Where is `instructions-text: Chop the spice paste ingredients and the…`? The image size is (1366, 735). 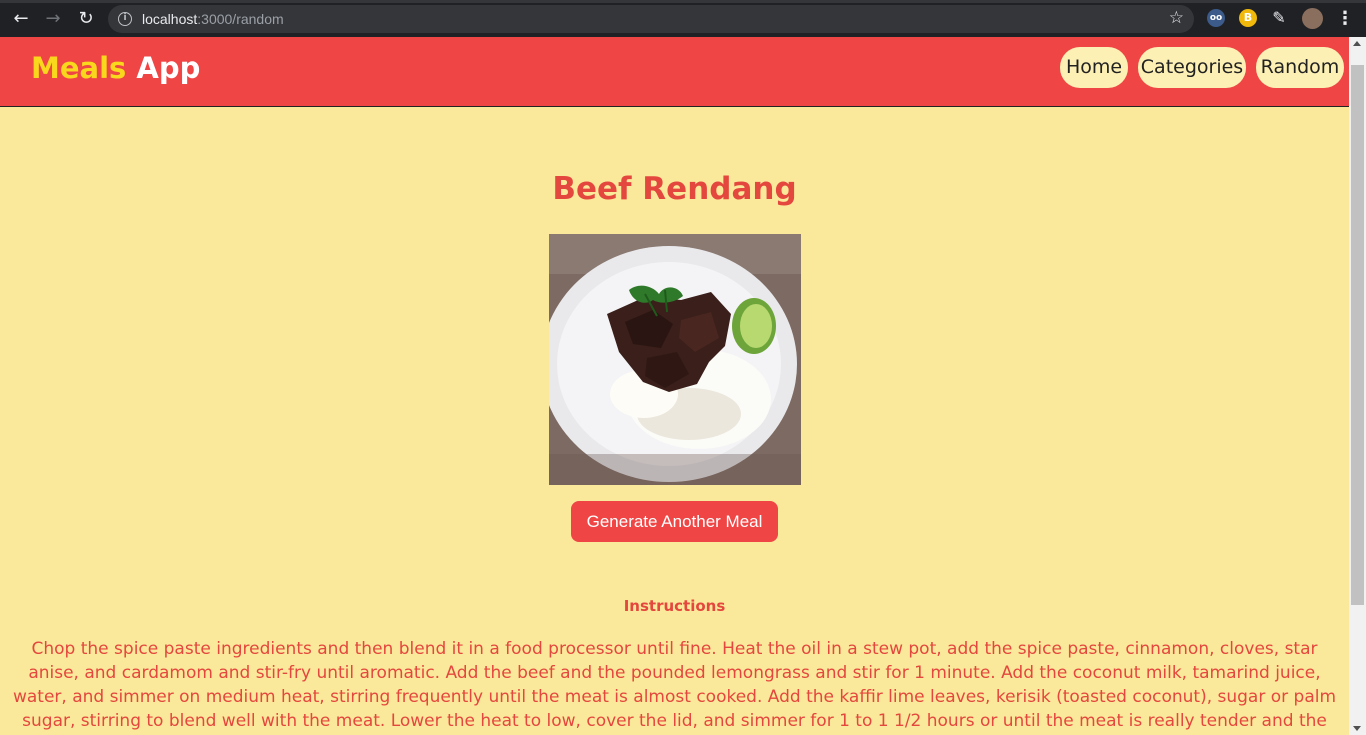
instructions-text: Chop the spice paste ingredients and the… is located at coordinates (674, 685).